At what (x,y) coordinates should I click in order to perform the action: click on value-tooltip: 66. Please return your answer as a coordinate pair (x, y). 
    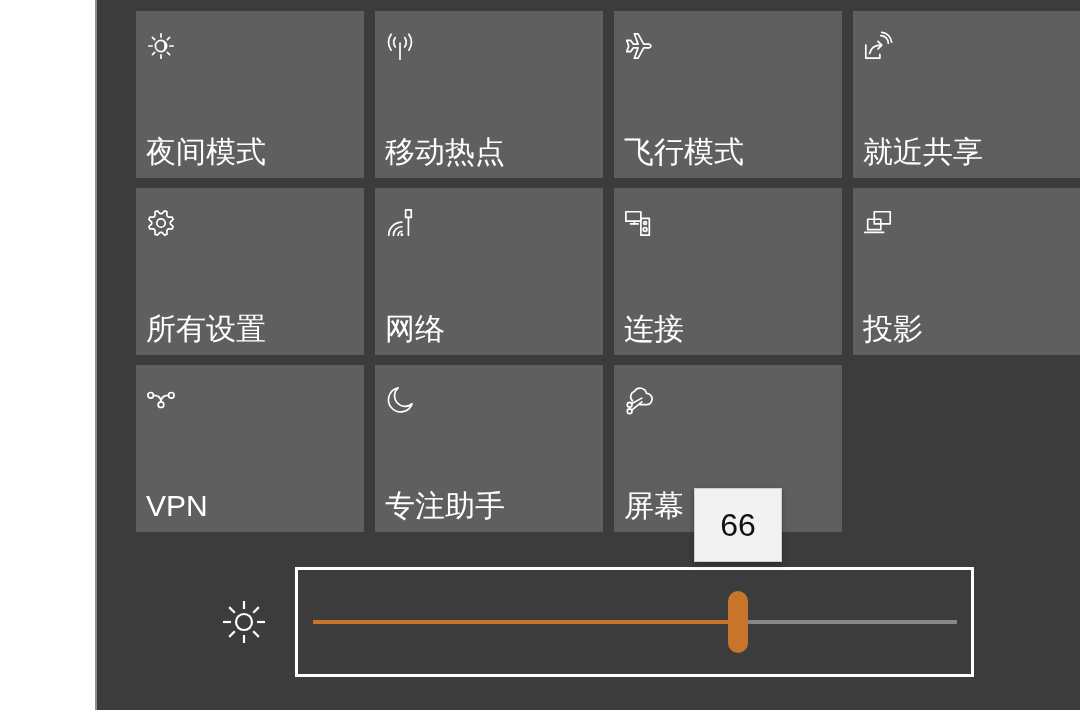
    Looking at the image, I should click on (738, 525).